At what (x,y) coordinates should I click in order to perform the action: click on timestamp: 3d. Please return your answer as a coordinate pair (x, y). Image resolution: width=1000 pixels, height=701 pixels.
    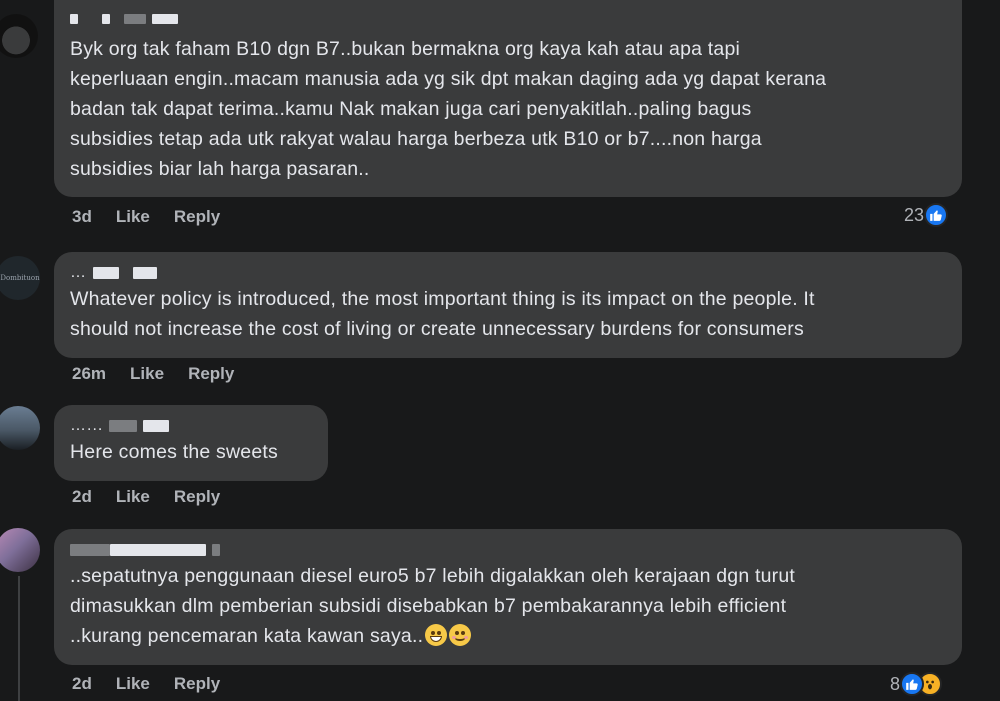
    Looking at the image, I should click on (82, 217).